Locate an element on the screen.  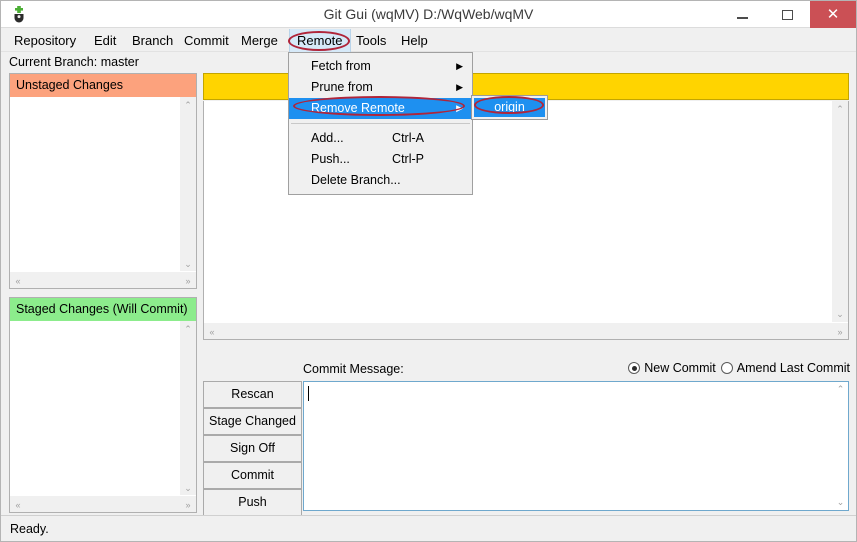
menu-repository: Repository is located at coordinates (45, 40).